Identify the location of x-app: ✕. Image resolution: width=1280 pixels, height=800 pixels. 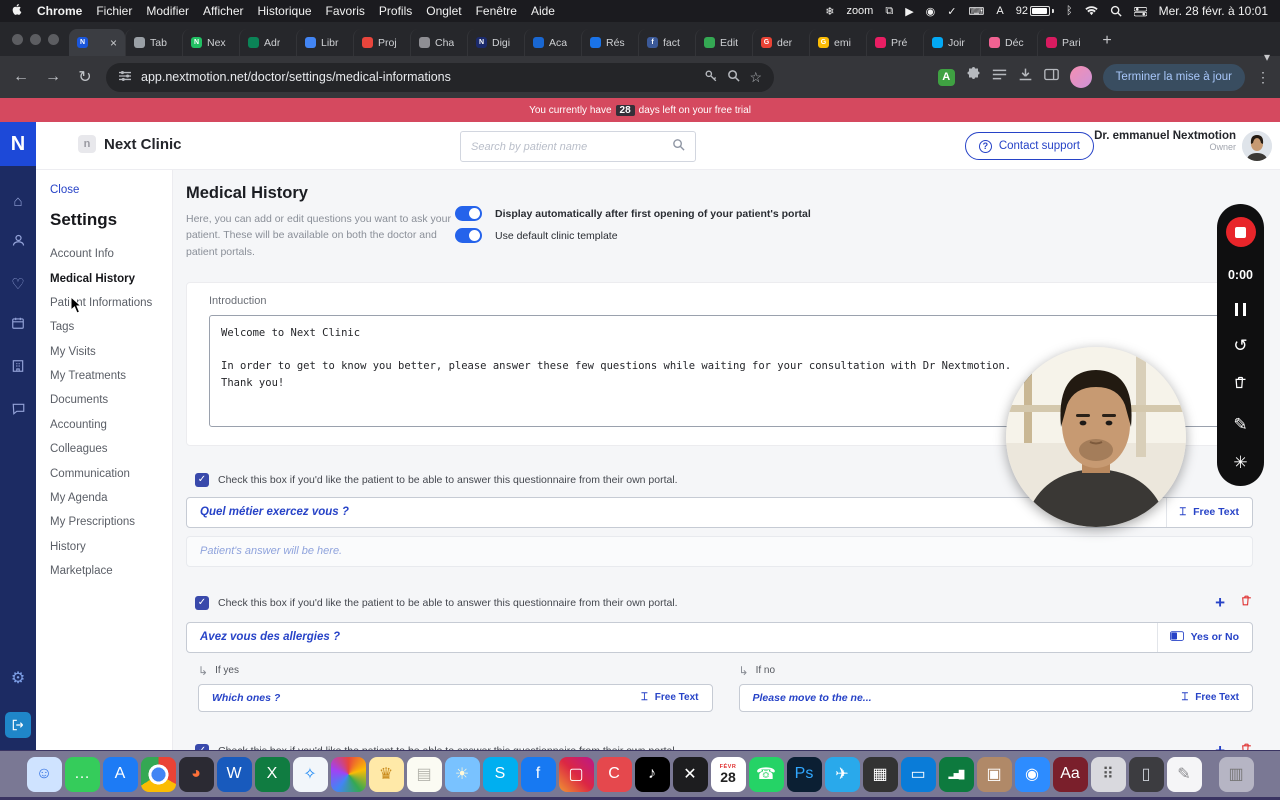
(690, 774).